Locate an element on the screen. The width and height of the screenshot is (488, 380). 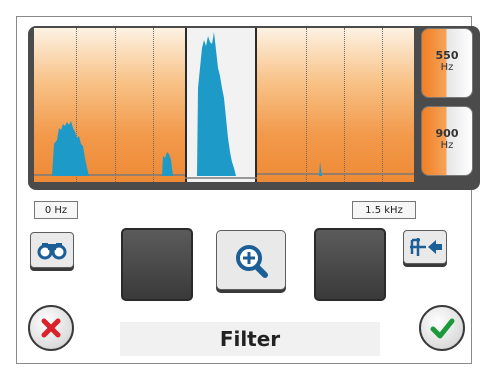
axis-max-label: 1.5 kHz is located at coordinates (384, 210).